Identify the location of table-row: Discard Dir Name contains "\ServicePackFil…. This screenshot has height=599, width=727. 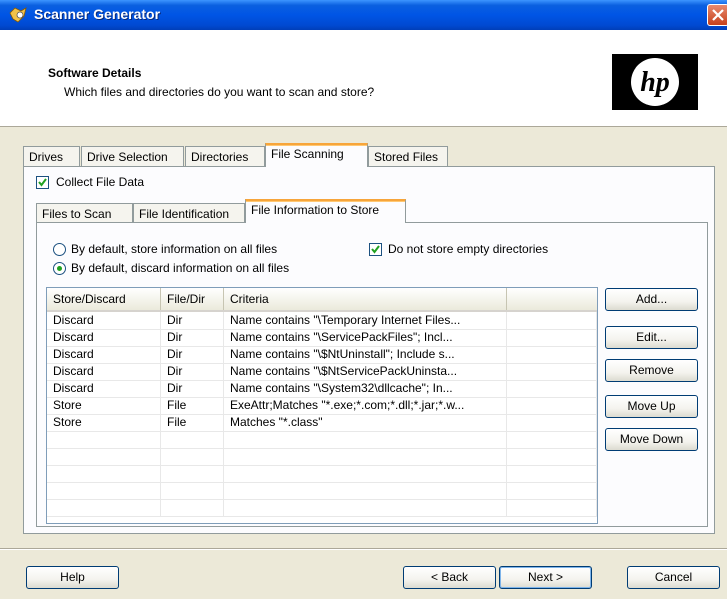
(322, 338).